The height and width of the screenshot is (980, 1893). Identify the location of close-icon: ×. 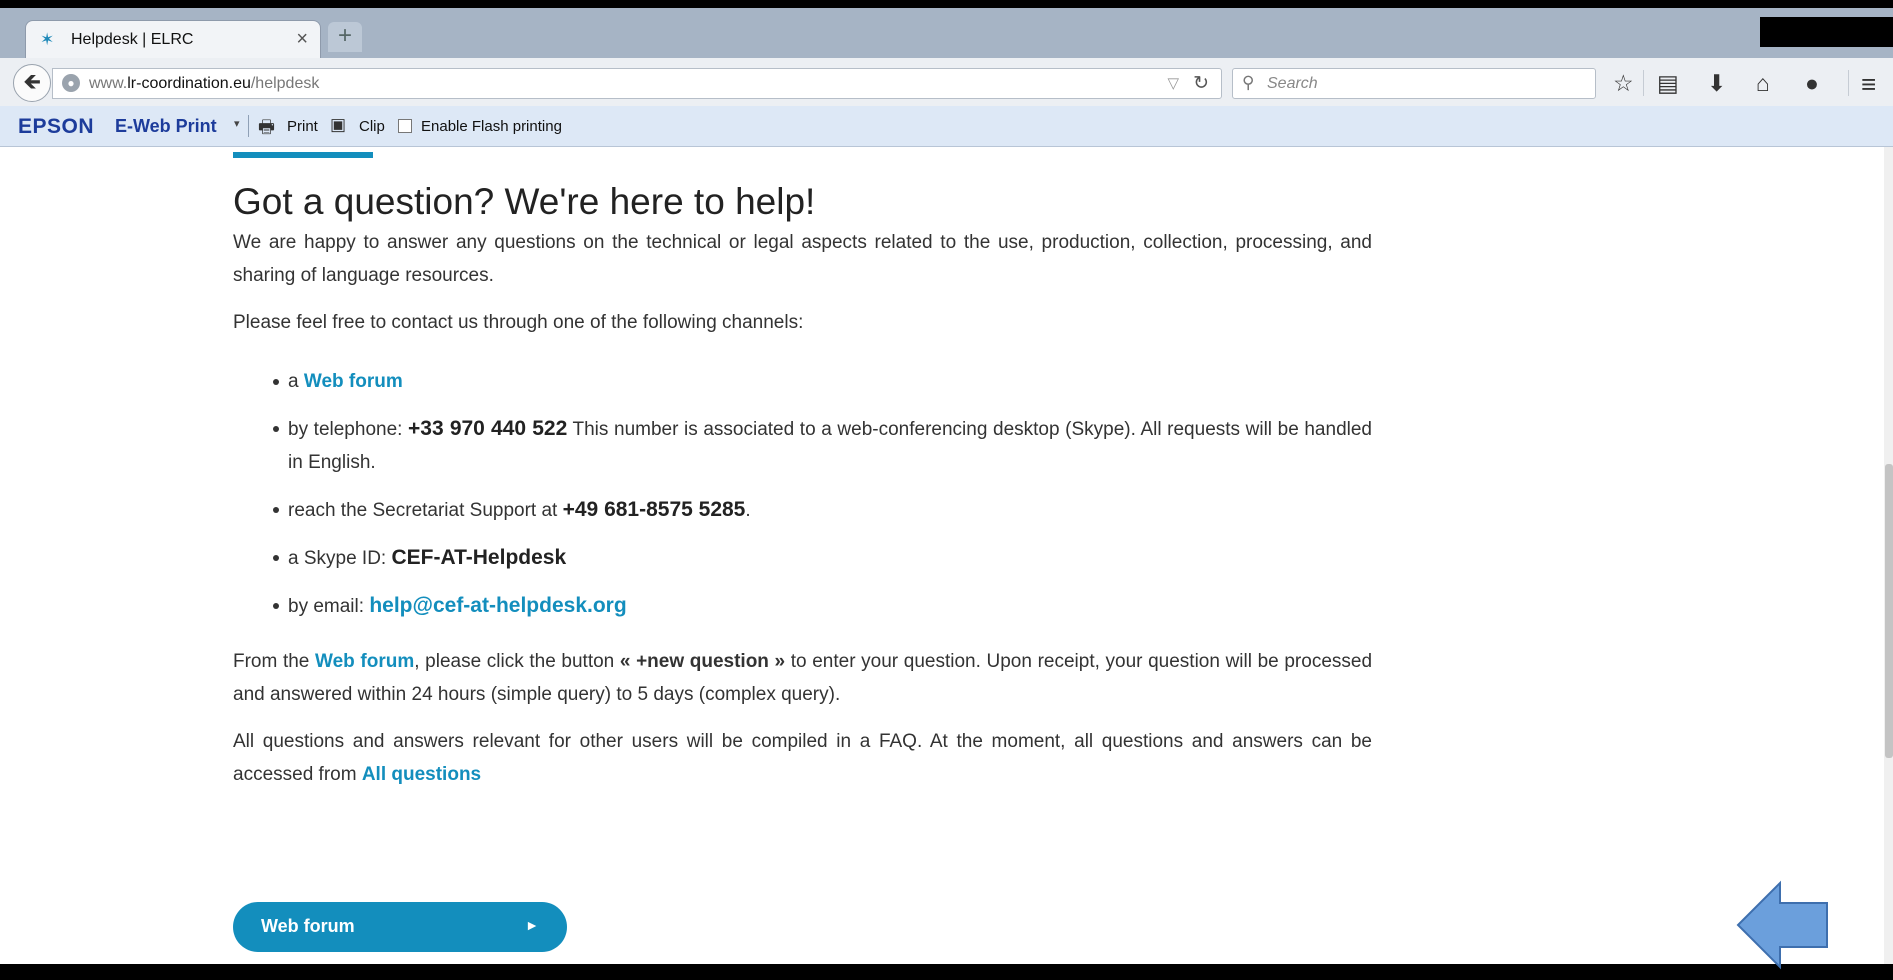
(302, 39).